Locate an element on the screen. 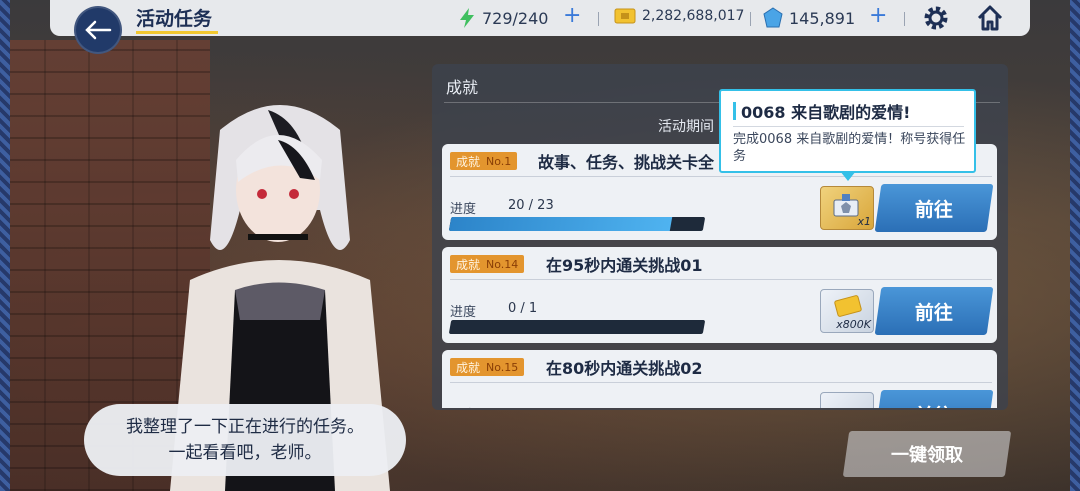 This screenshot has width=1080, height=491. panel-title: 成就 is located at coordinates (462, 87).